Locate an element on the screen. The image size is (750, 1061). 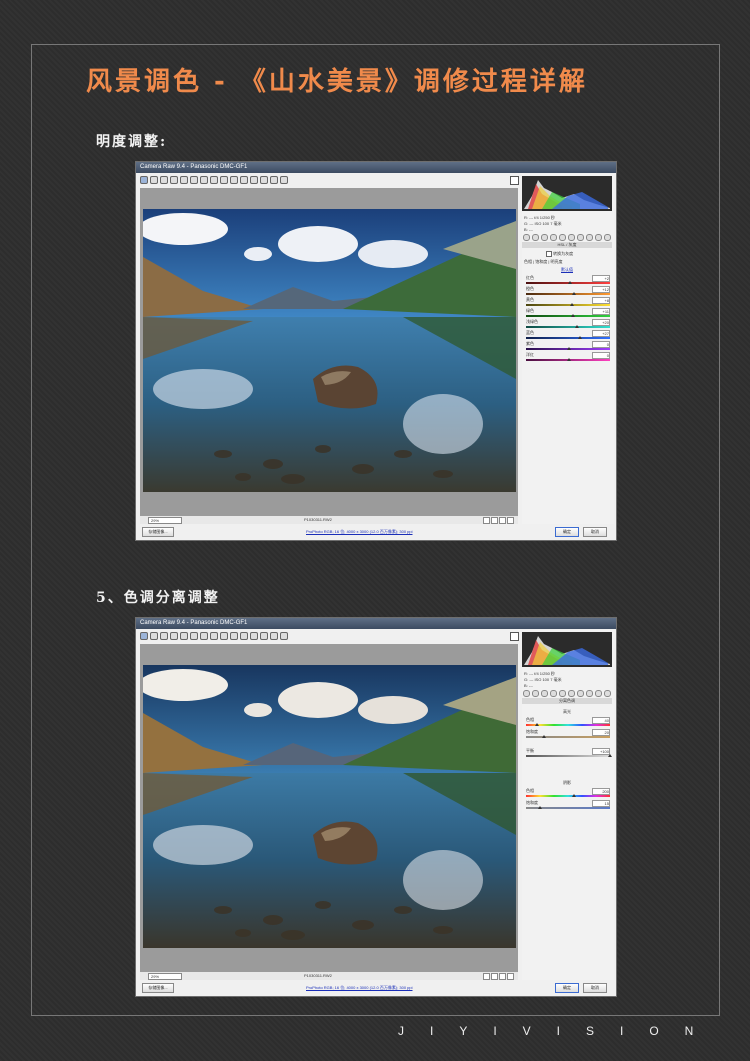
hsl-subtabs: 色相 | 饱和度 | 明亮度 is located at coordinates (567, 262).